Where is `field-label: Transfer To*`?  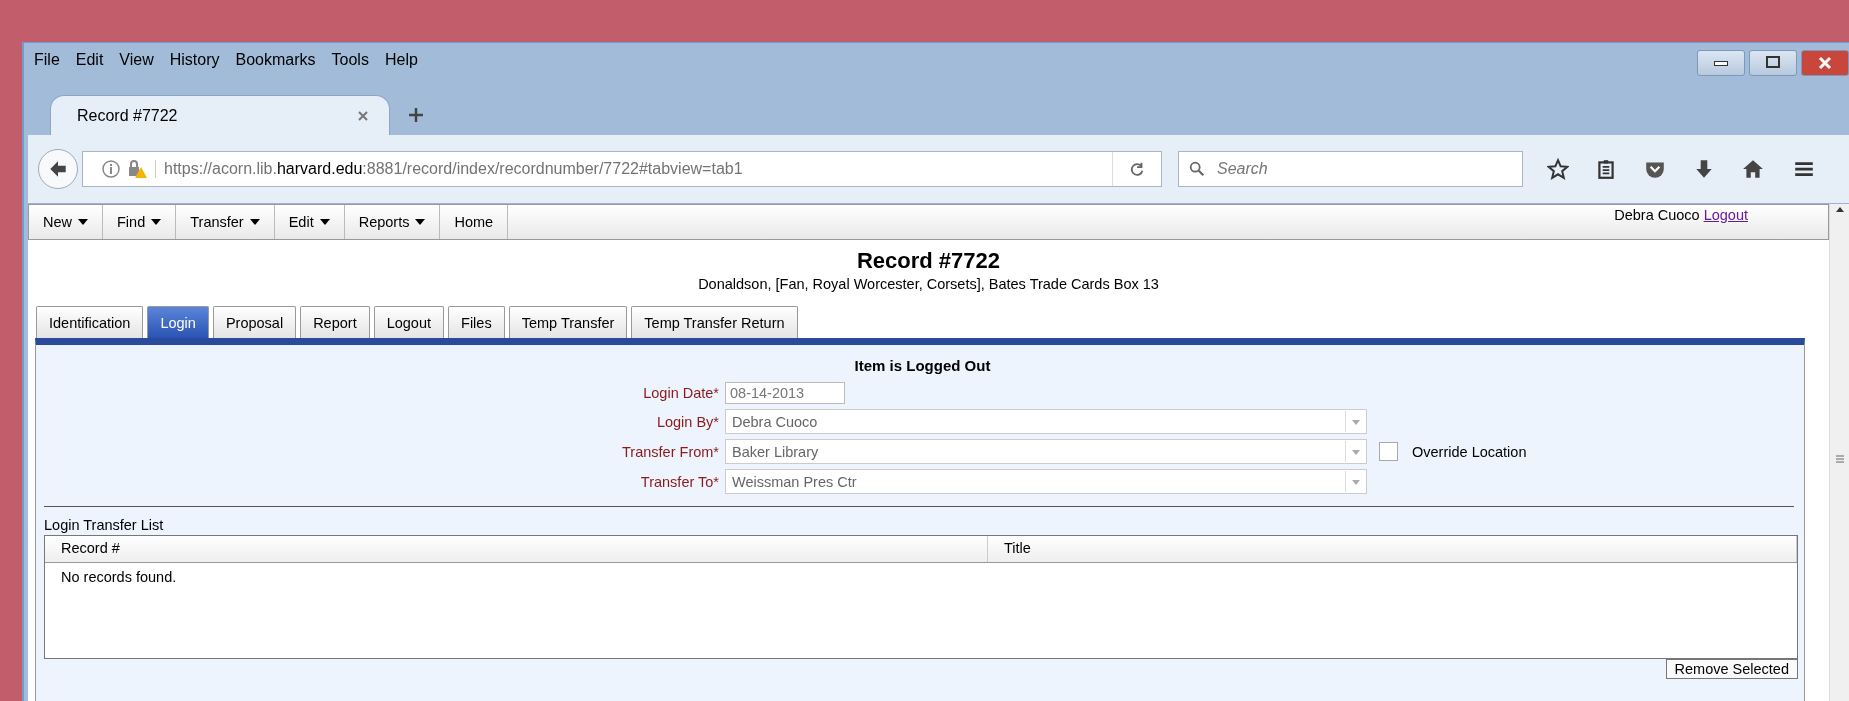
field-label: Transfer To* is located at coordinates (679, 481).